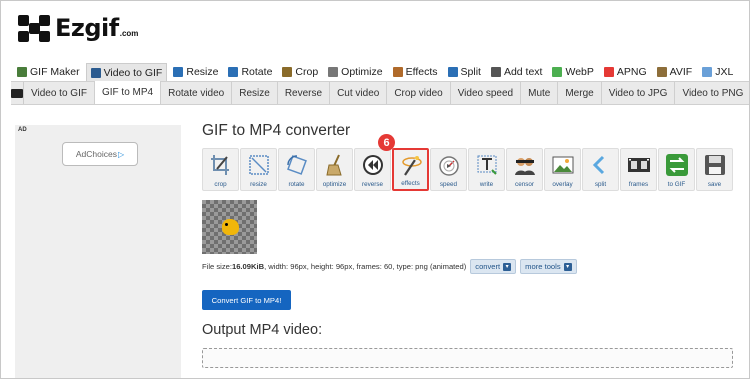  Describe the element at coordinates (33, 28) in the screenshot. I see `logo-mark-icon` at that location.